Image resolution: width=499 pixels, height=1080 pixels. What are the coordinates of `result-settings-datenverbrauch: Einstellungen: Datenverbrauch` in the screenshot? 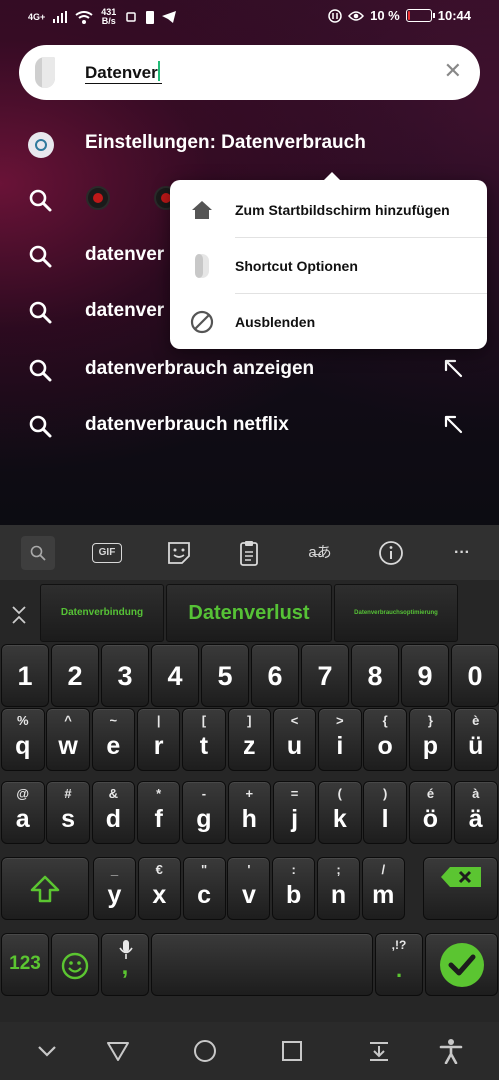 It's located at (249, 144).